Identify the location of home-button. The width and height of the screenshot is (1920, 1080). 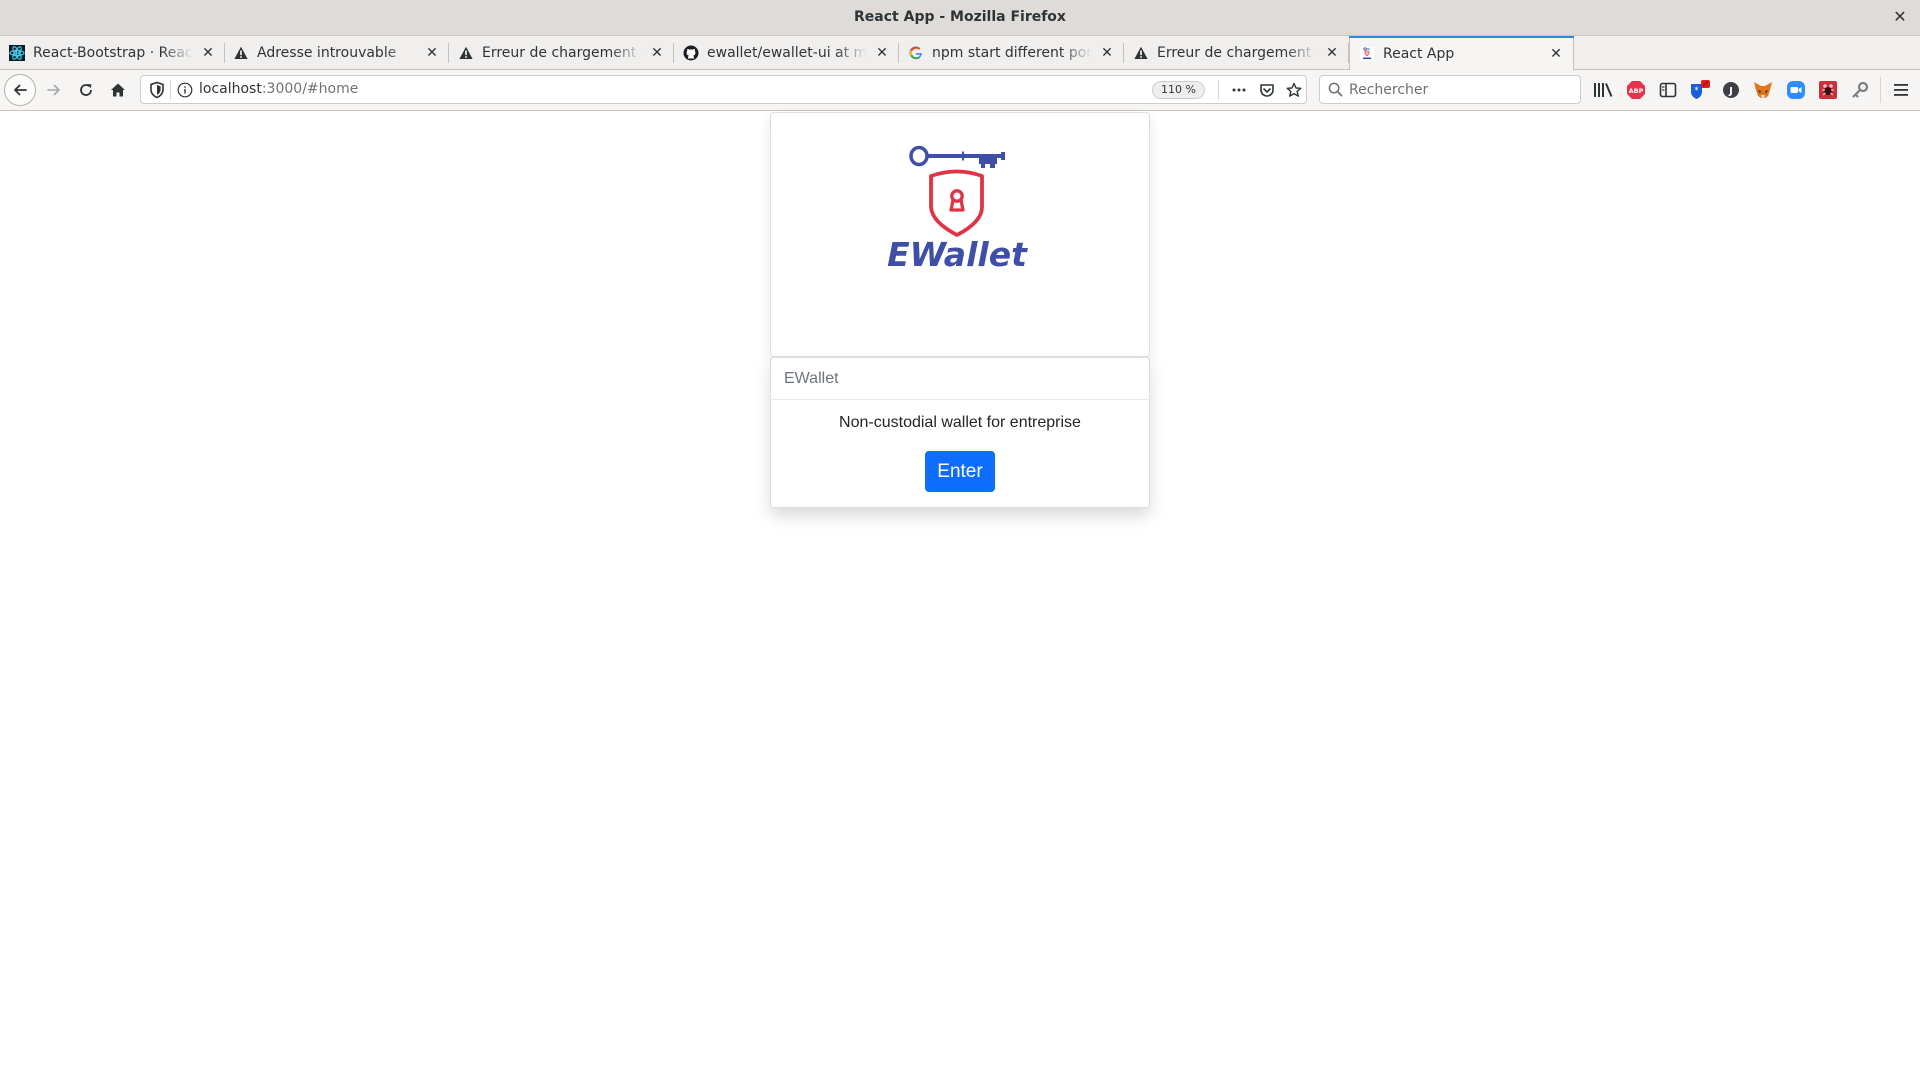
(118, 90).